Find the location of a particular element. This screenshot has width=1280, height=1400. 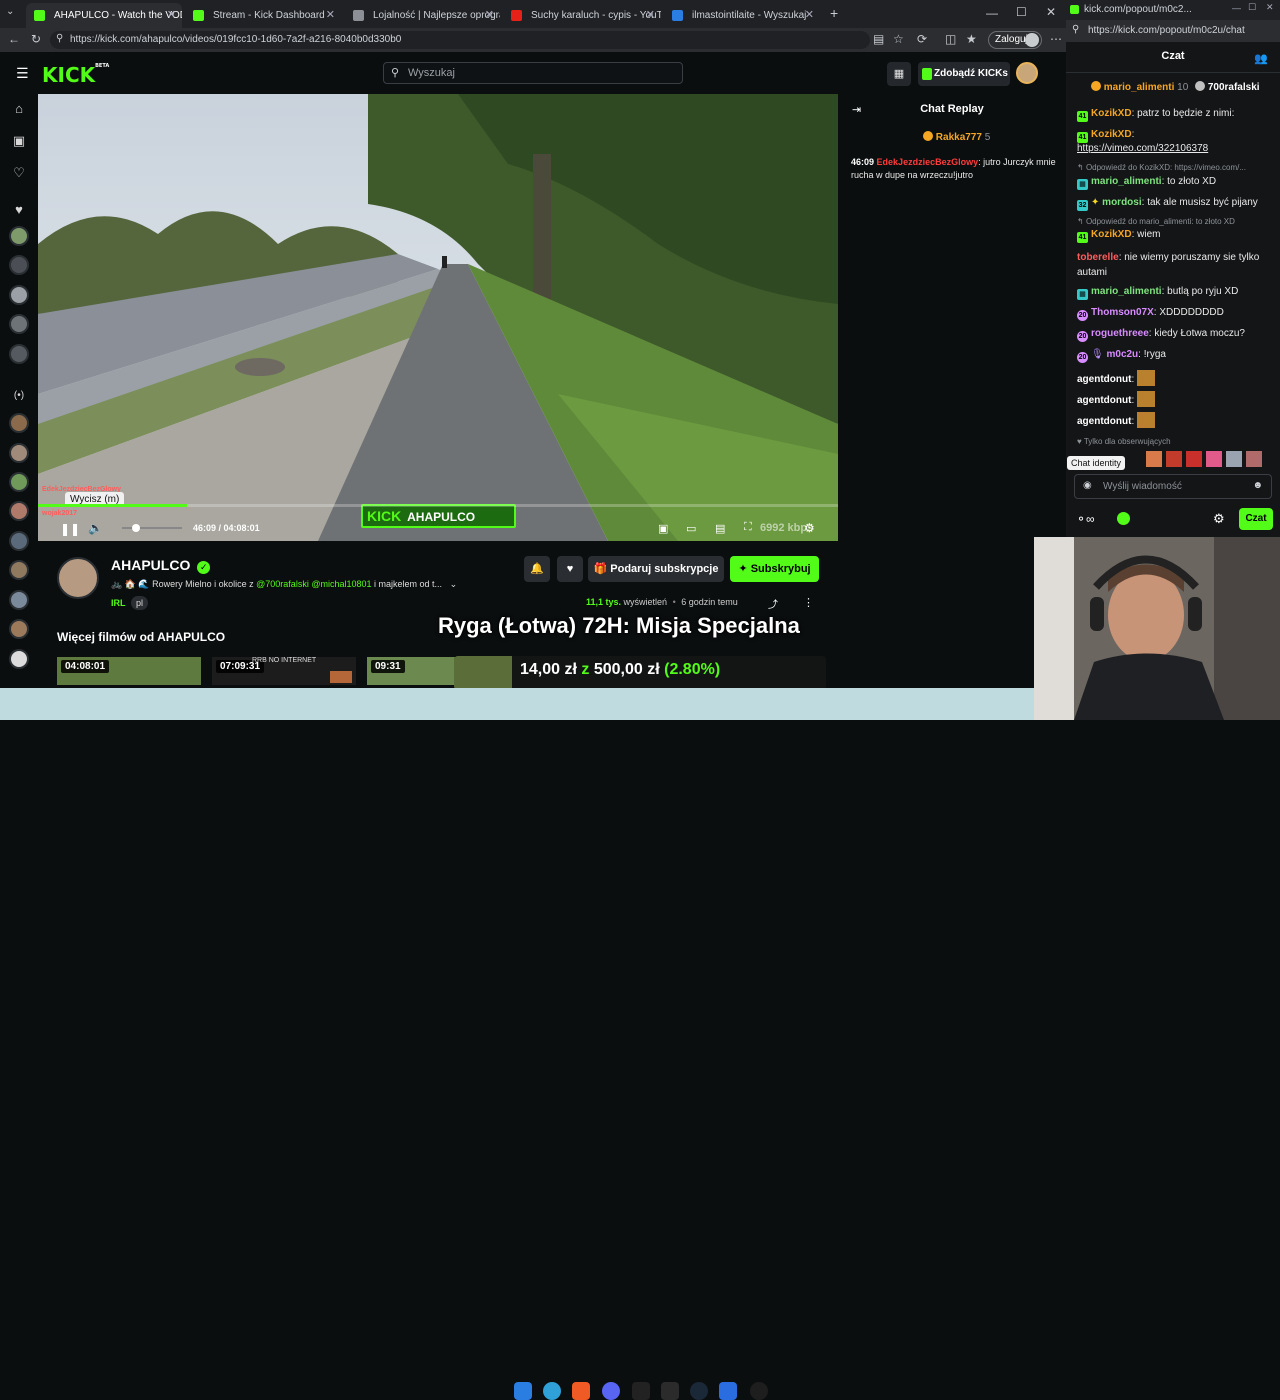

follow-heart-button: ♥ is located at coordinates (570, 569).